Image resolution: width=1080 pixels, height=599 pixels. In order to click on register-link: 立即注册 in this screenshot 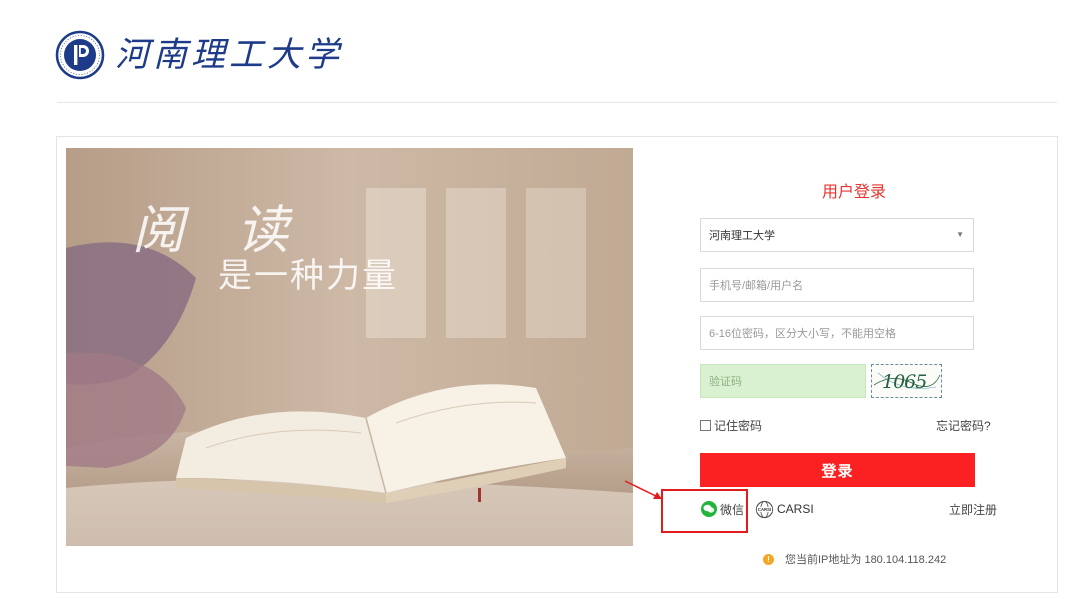, I will do `click(973, 509)`.